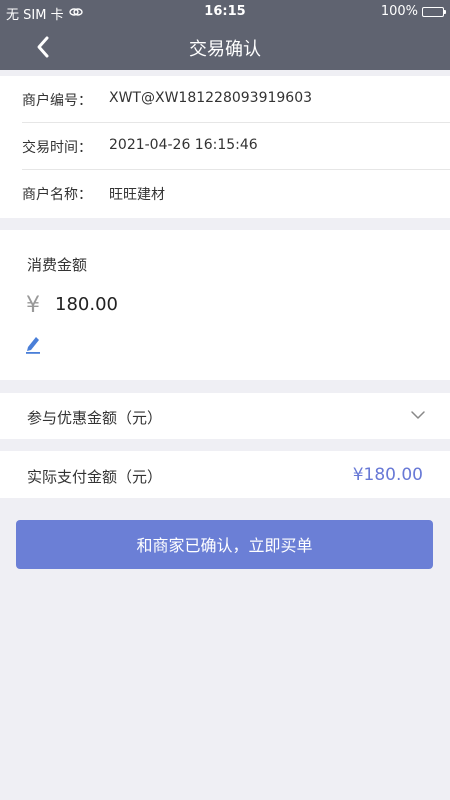  I want to click on merchant-name-row: 商户名称： 旺旺建材, so click(225, 193).